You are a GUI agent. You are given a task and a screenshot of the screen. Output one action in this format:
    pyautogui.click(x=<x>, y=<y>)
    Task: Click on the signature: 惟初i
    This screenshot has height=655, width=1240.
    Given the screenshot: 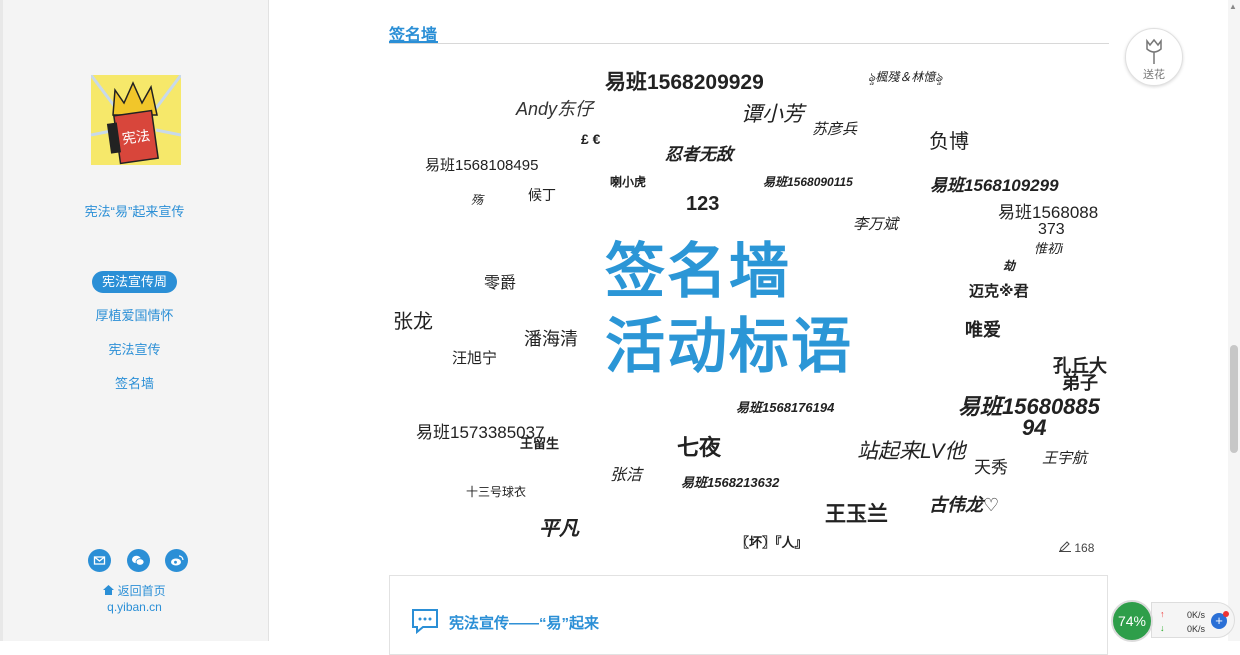 What is the action you would take?
    pyautogui.click(x=1048, y=248)
    